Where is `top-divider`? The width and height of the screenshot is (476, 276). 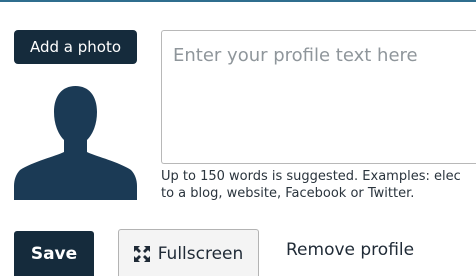
top-divider is located at coordinates (238, 1).